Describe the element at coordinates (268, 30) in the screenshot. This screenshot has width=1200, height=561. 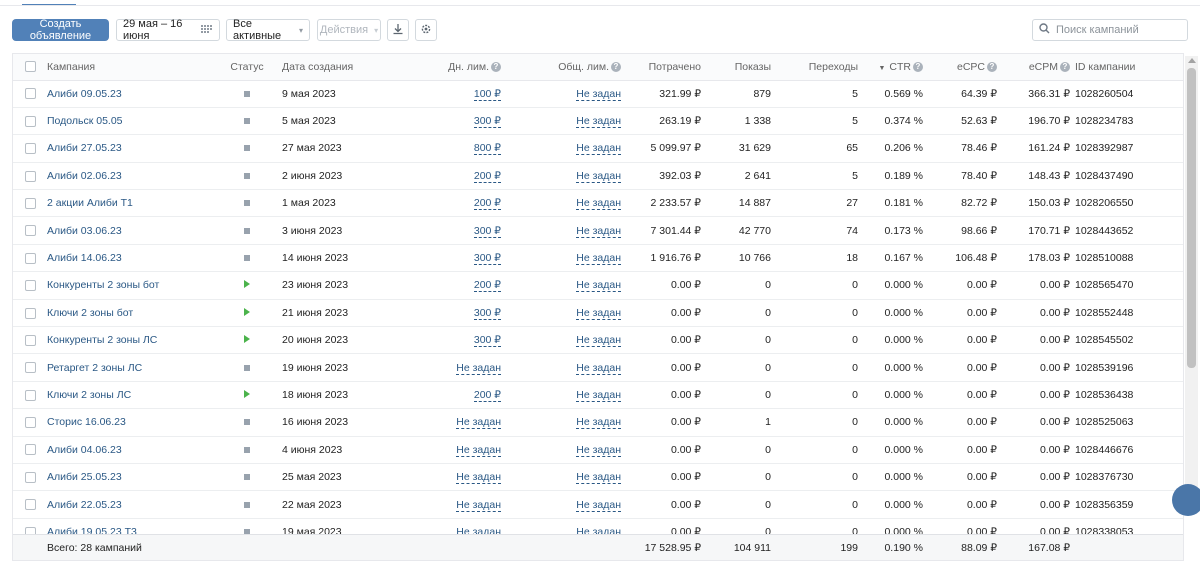
I see `status-filter-select: Все активные ▾` at that location.